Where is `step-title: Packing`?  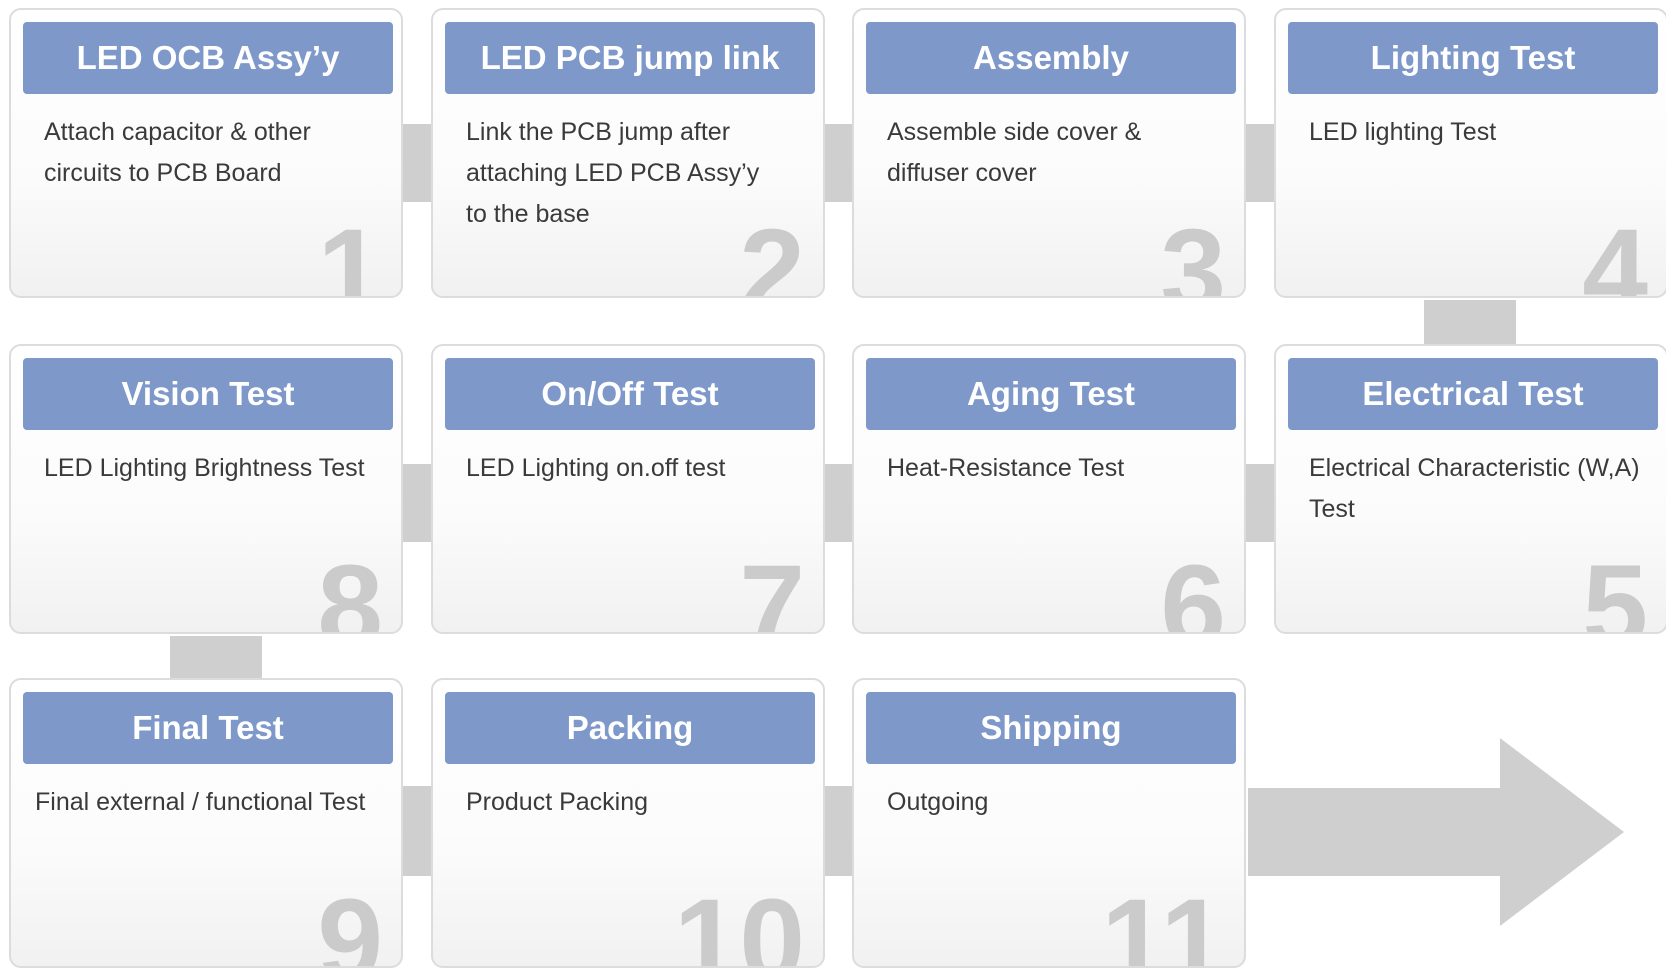 step-title: Packing is located at coordinates (630, 728).